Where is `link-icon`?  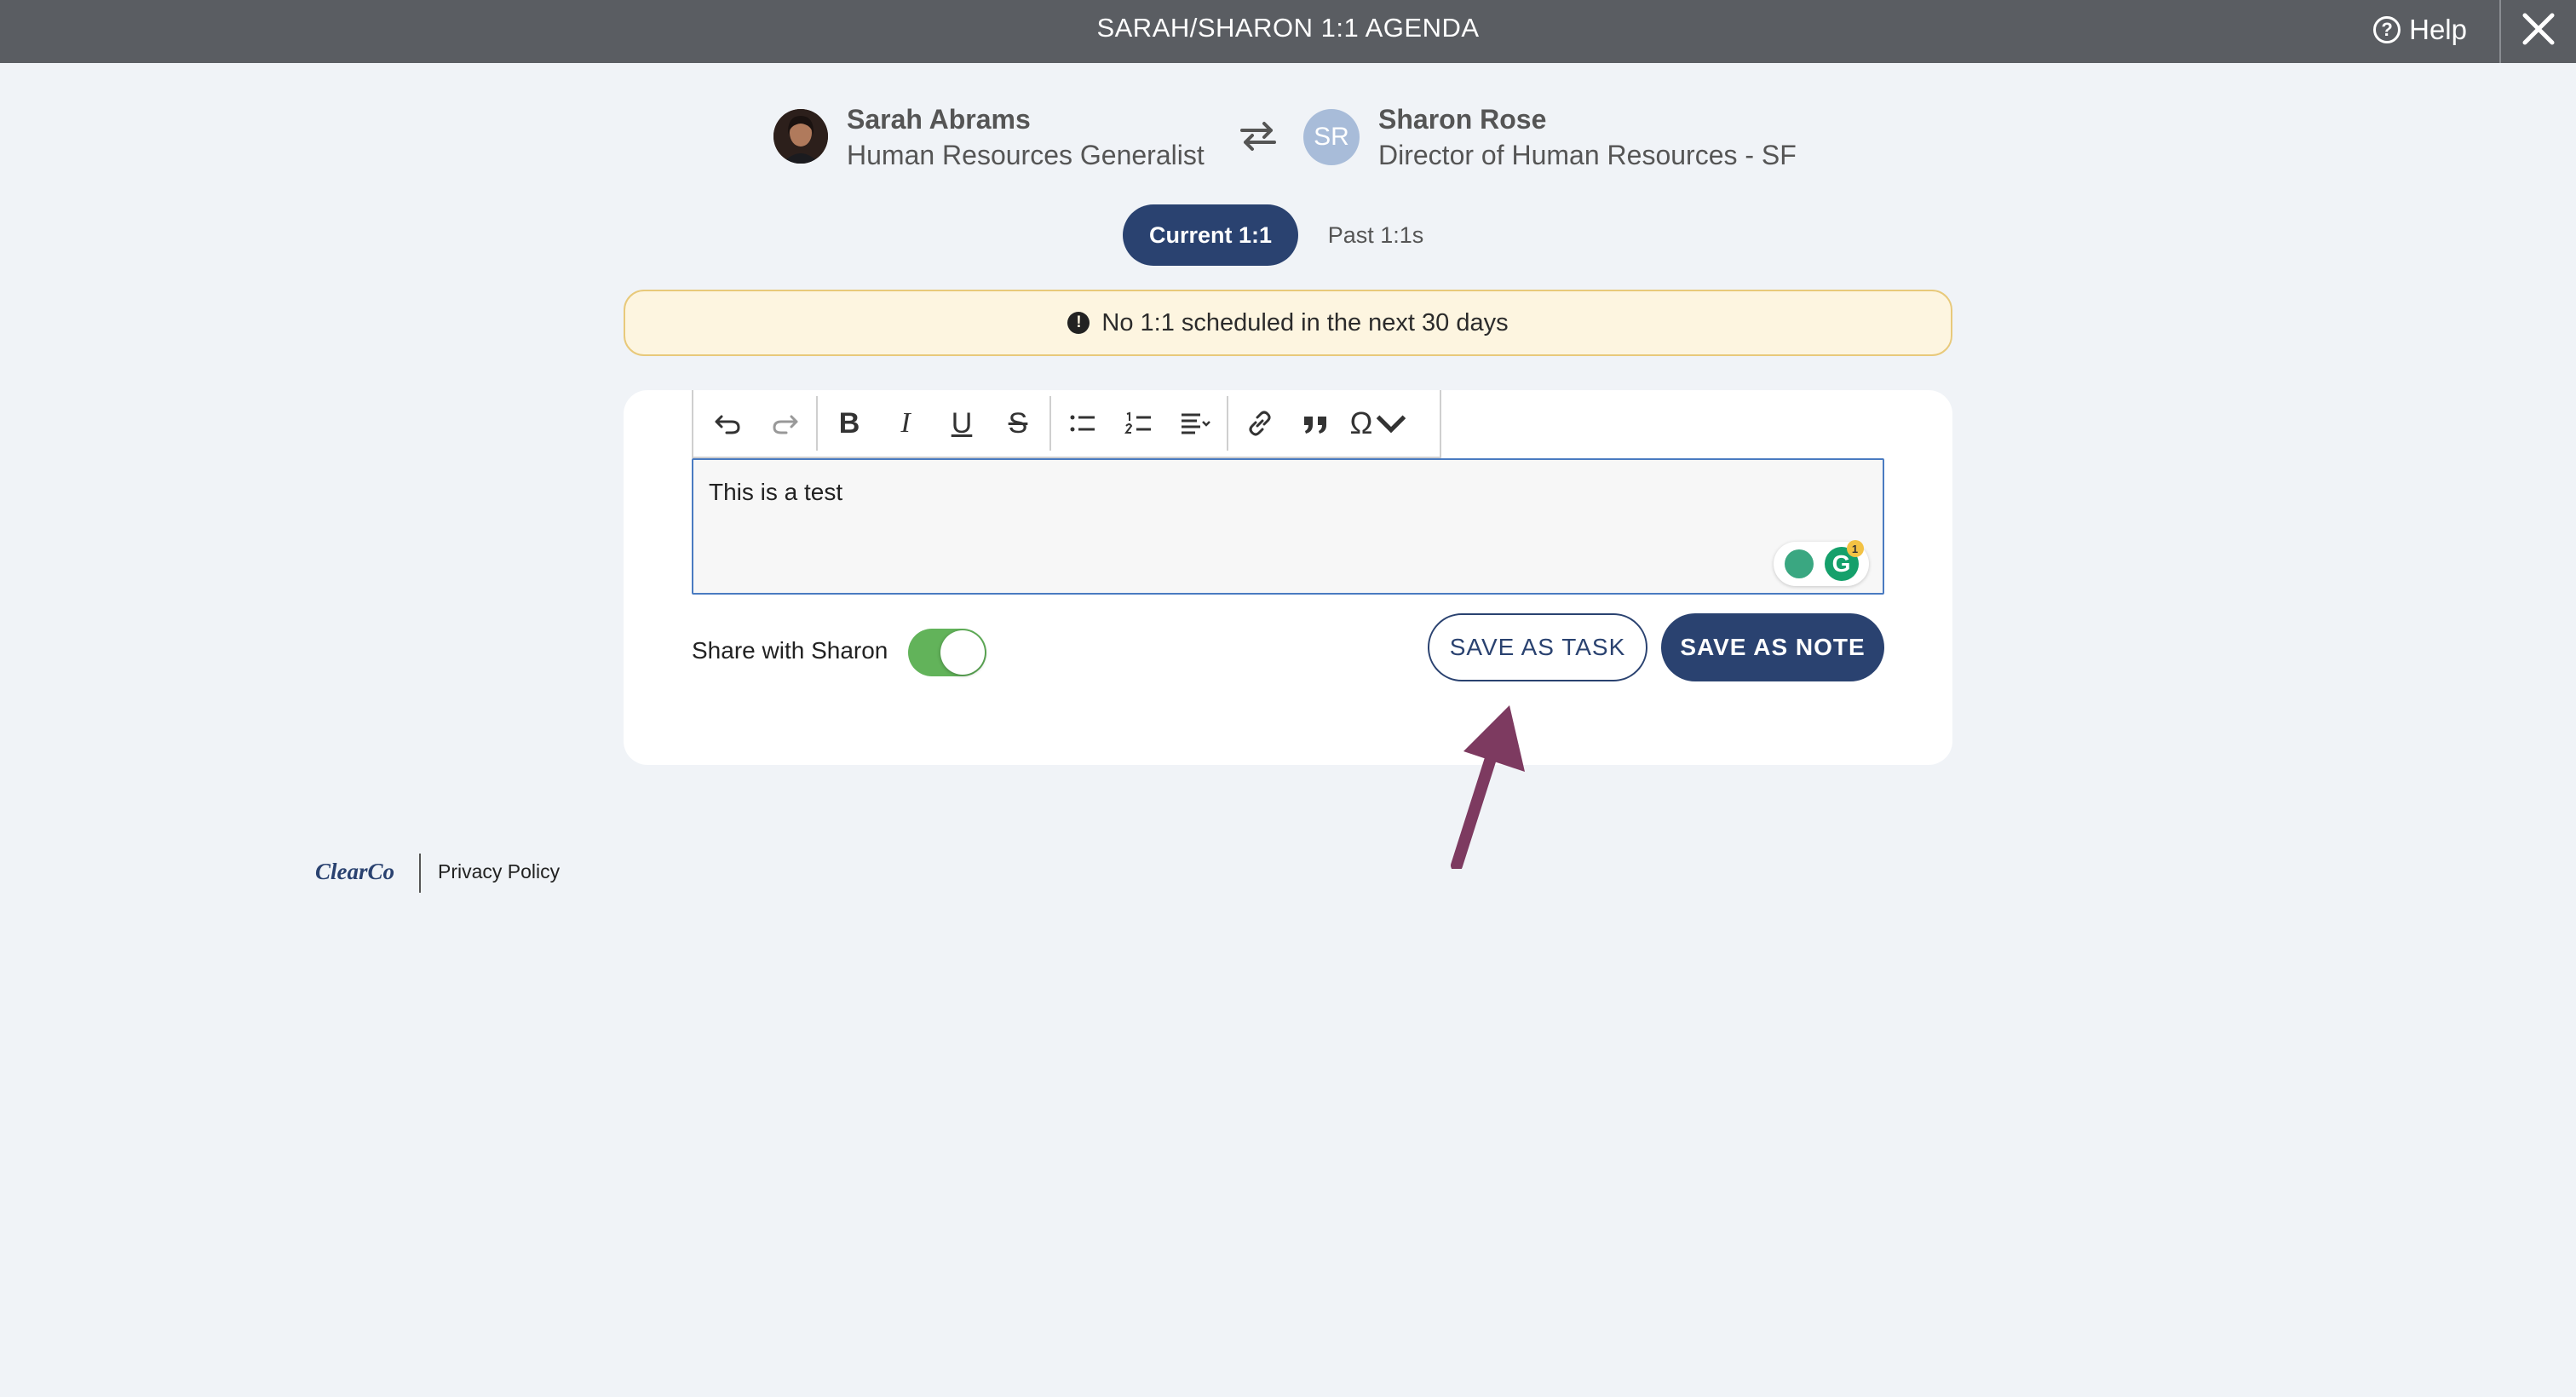 link-icon is located at coordinates (1260, 423).